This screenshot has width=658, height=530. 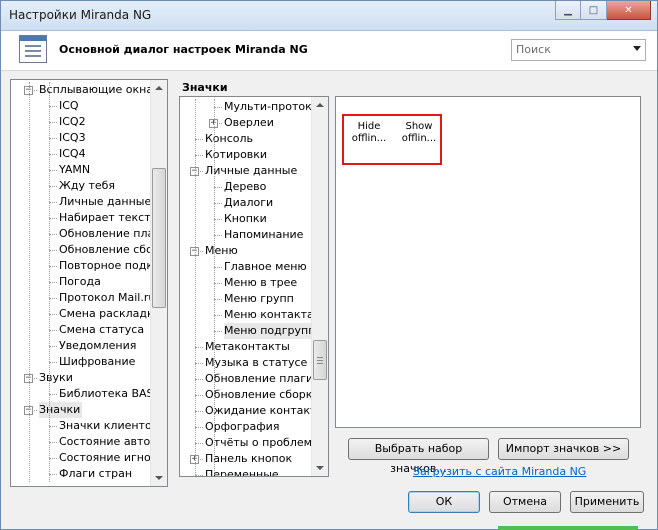 I want to click on tree-item: Музыка в статусе, so click(x=257, y=363).